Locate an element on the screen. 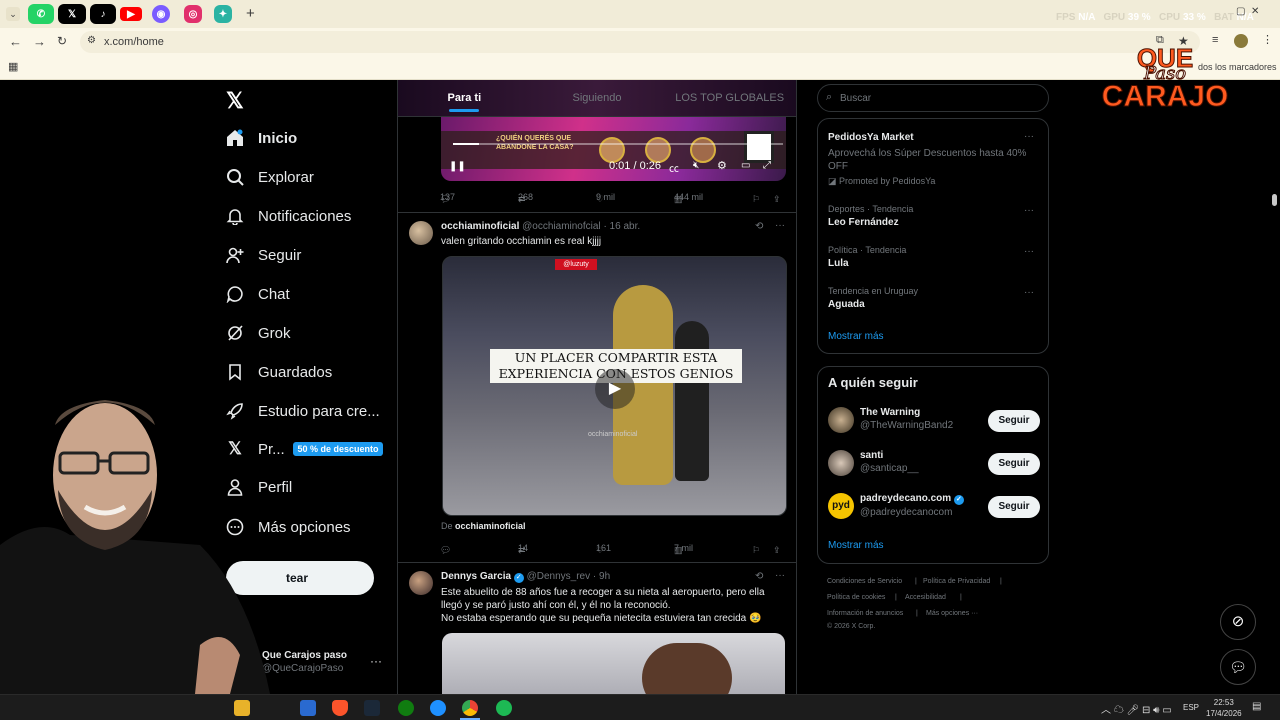 The width and height of the screenshot is (1280, 720). post-author-name: occhiaminoficial is located at coordinates (480, 226).